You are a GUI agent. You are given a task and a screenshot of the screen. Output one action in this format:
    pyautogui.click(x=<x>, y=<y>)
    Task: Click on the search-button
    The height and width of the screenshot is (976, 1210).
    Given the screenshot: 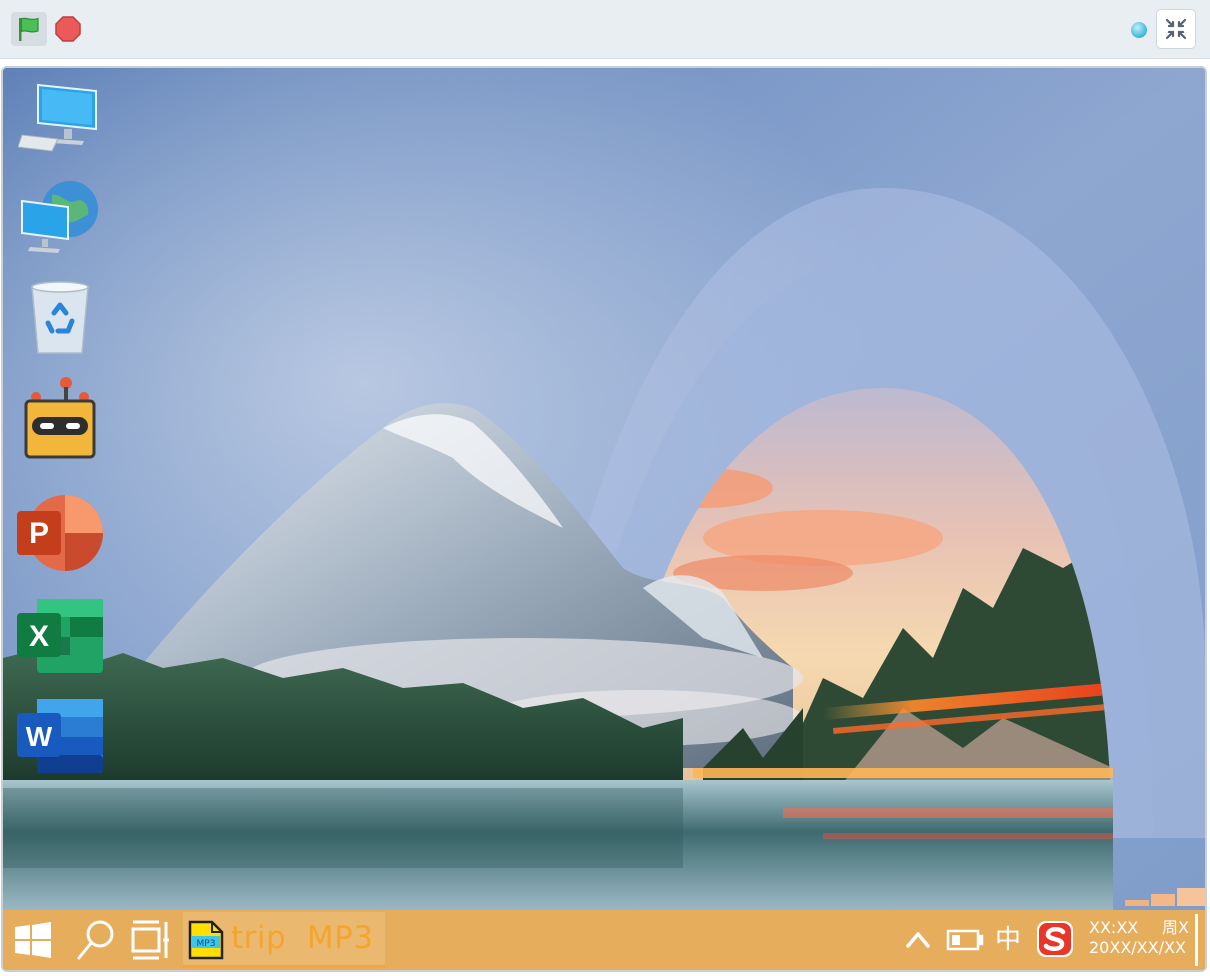 What is the action you would take?
    pyautogui.click(x=96, y=940)
    